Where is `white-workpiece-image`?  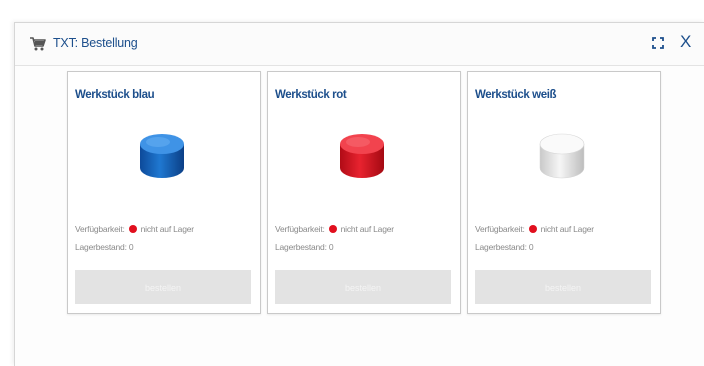 white-workpiece-image is located at coordinates (562, 156).